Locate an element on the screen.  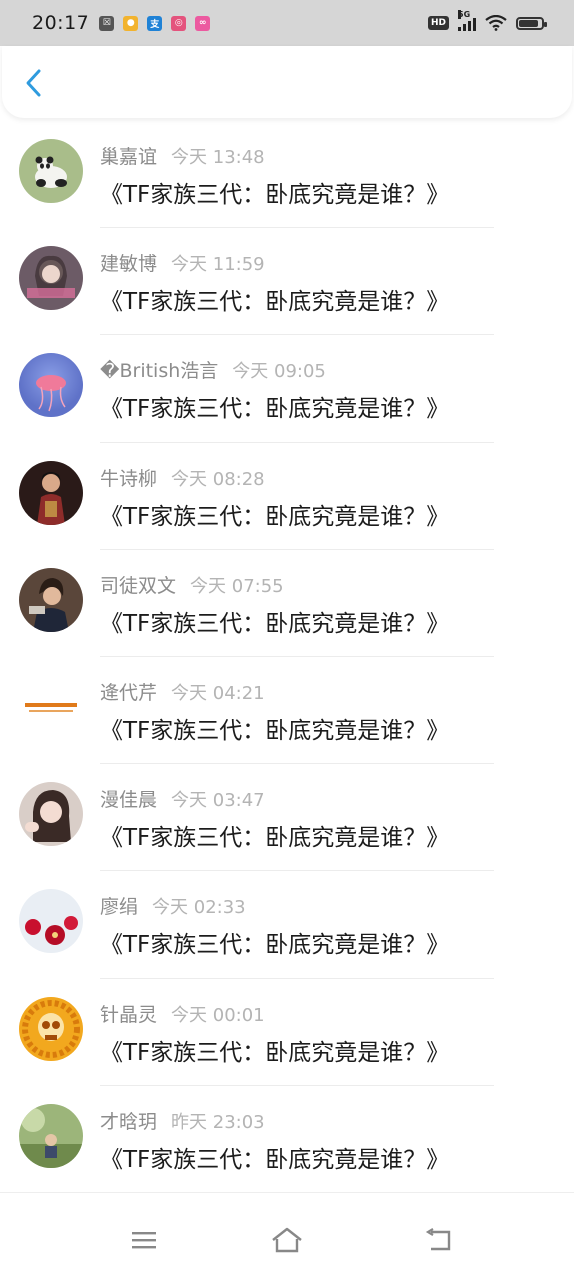
boy-avatar-icon is located at coordinates (51, 599).